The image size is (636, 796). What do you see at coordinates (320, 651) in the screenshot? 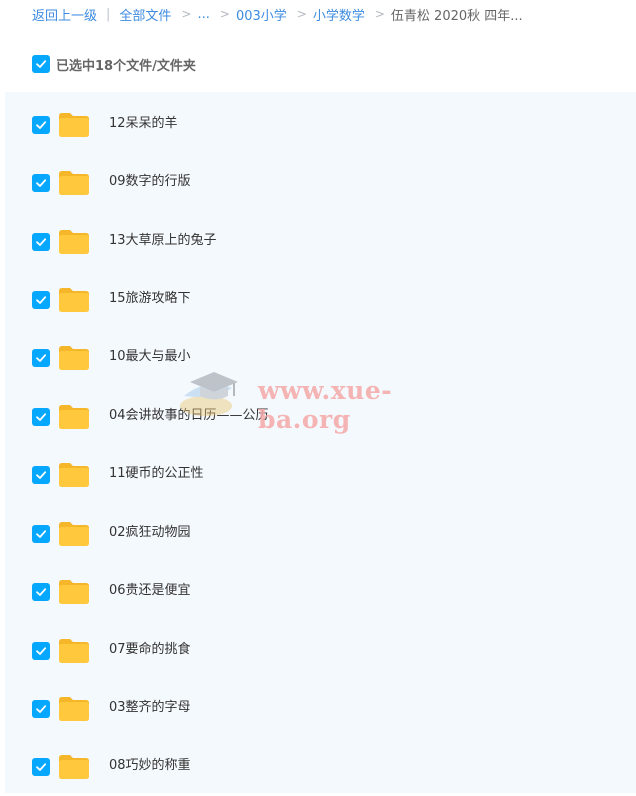
I see `file-row: 07要命的挑食` at bounding box center [320, 651].